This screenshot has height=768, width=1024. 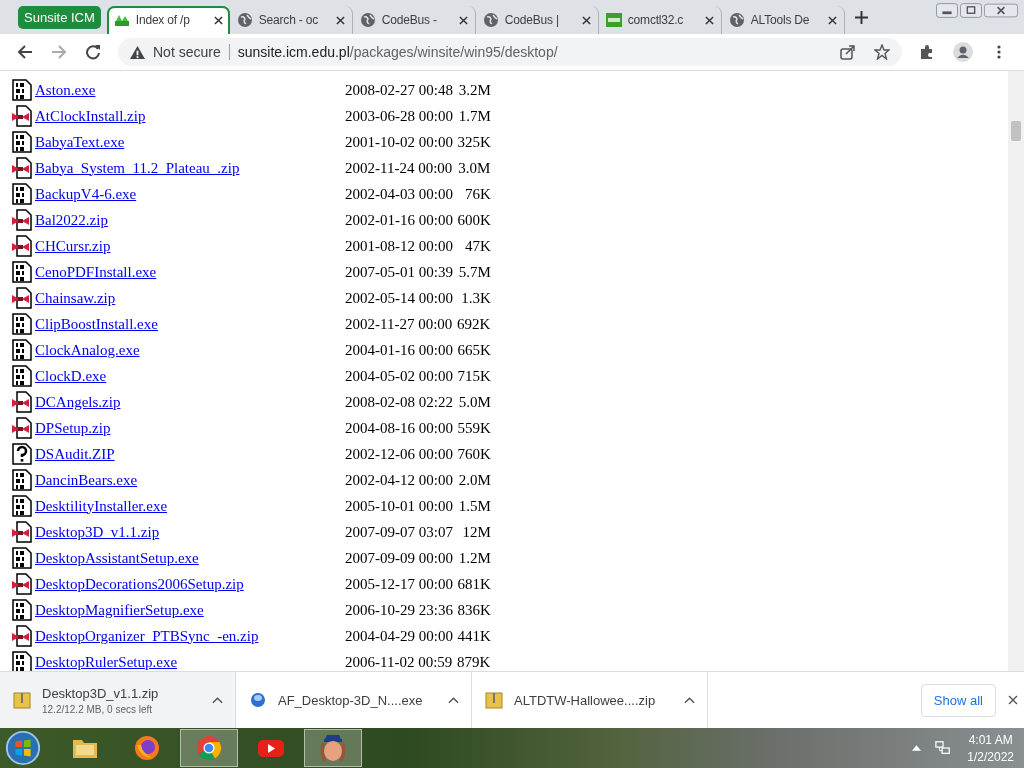 What do you see at coordinates (190, 428) in the screenshot?
I see `file-link: DPSetup.zip` at bounding box center [190, 428].